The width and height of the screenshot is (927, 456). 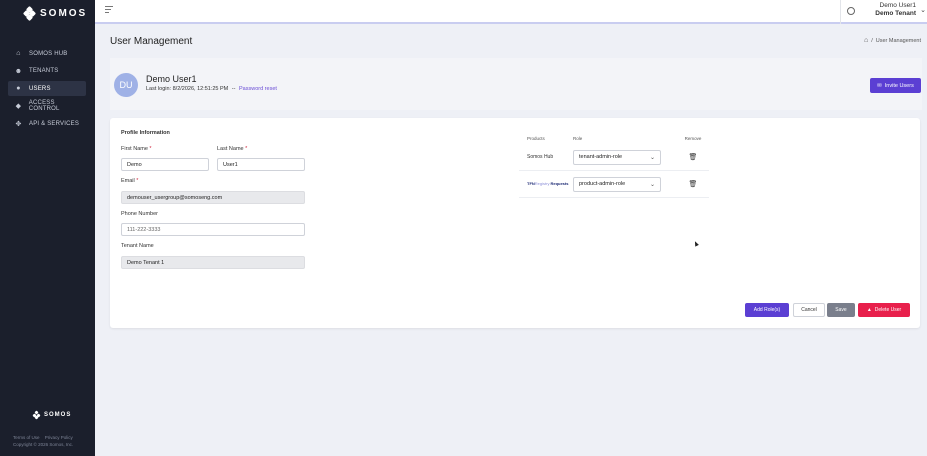 I want to click on phone-field: 111-222-3333, so click(x=213, y=229).